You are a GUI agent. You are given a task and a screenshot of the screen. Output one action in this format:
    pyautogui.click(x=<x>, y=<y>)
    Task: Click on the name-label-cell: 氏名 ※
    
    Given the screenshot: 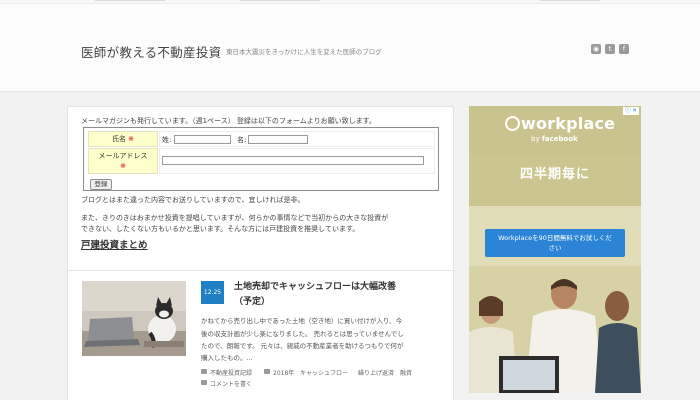 What is the action you would take?
    pyautogui.click(x=123, y=139)
    